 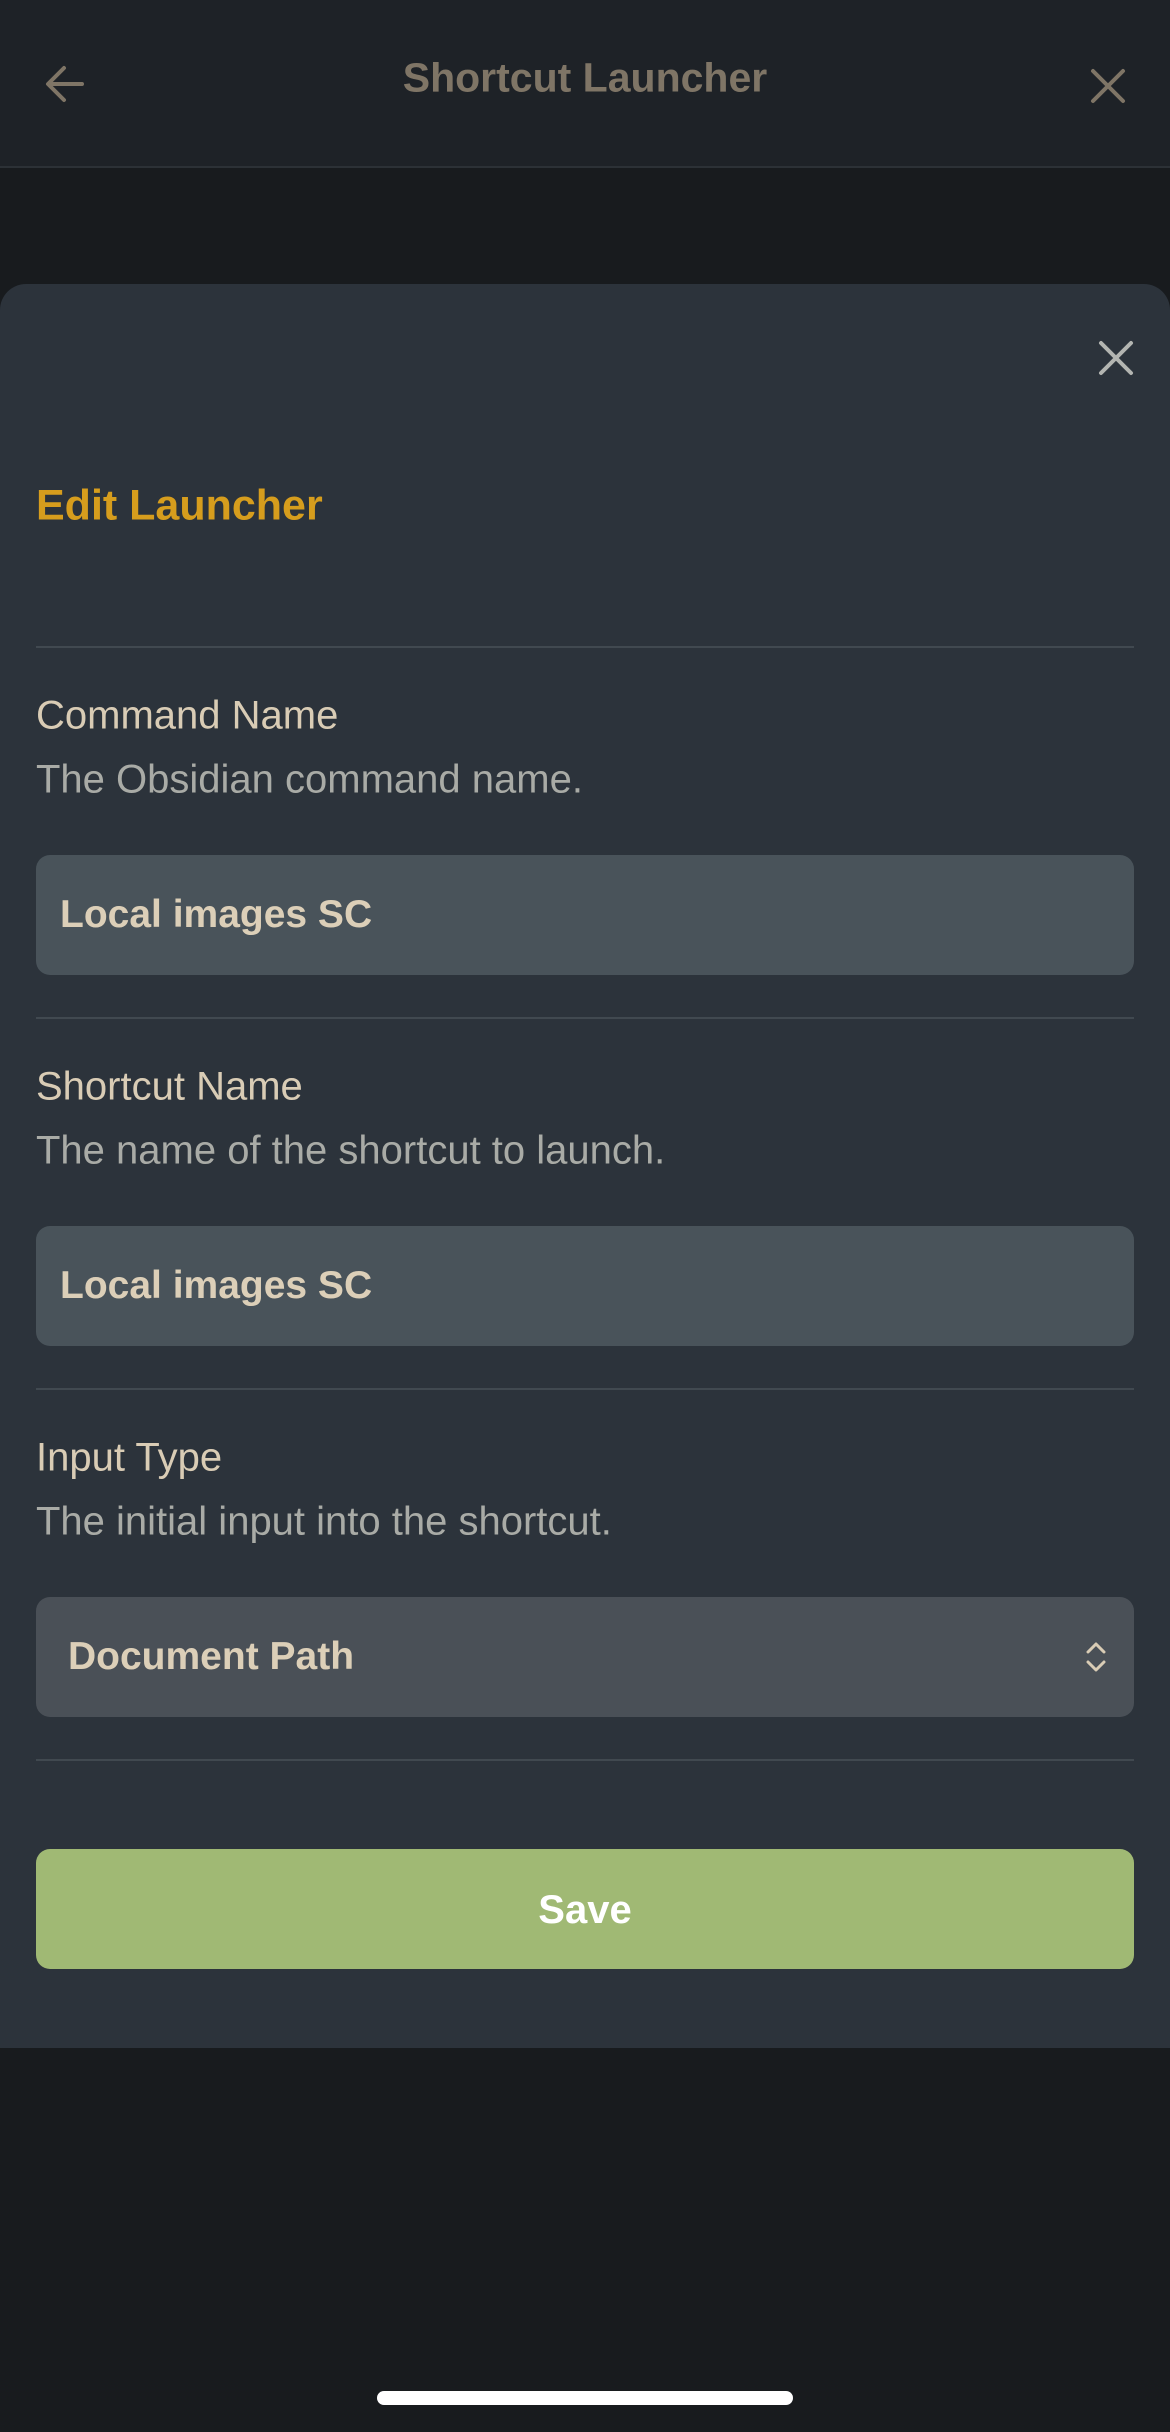 I want to click on page-title: Shortcut Launcher, so click(x=585, y=77).